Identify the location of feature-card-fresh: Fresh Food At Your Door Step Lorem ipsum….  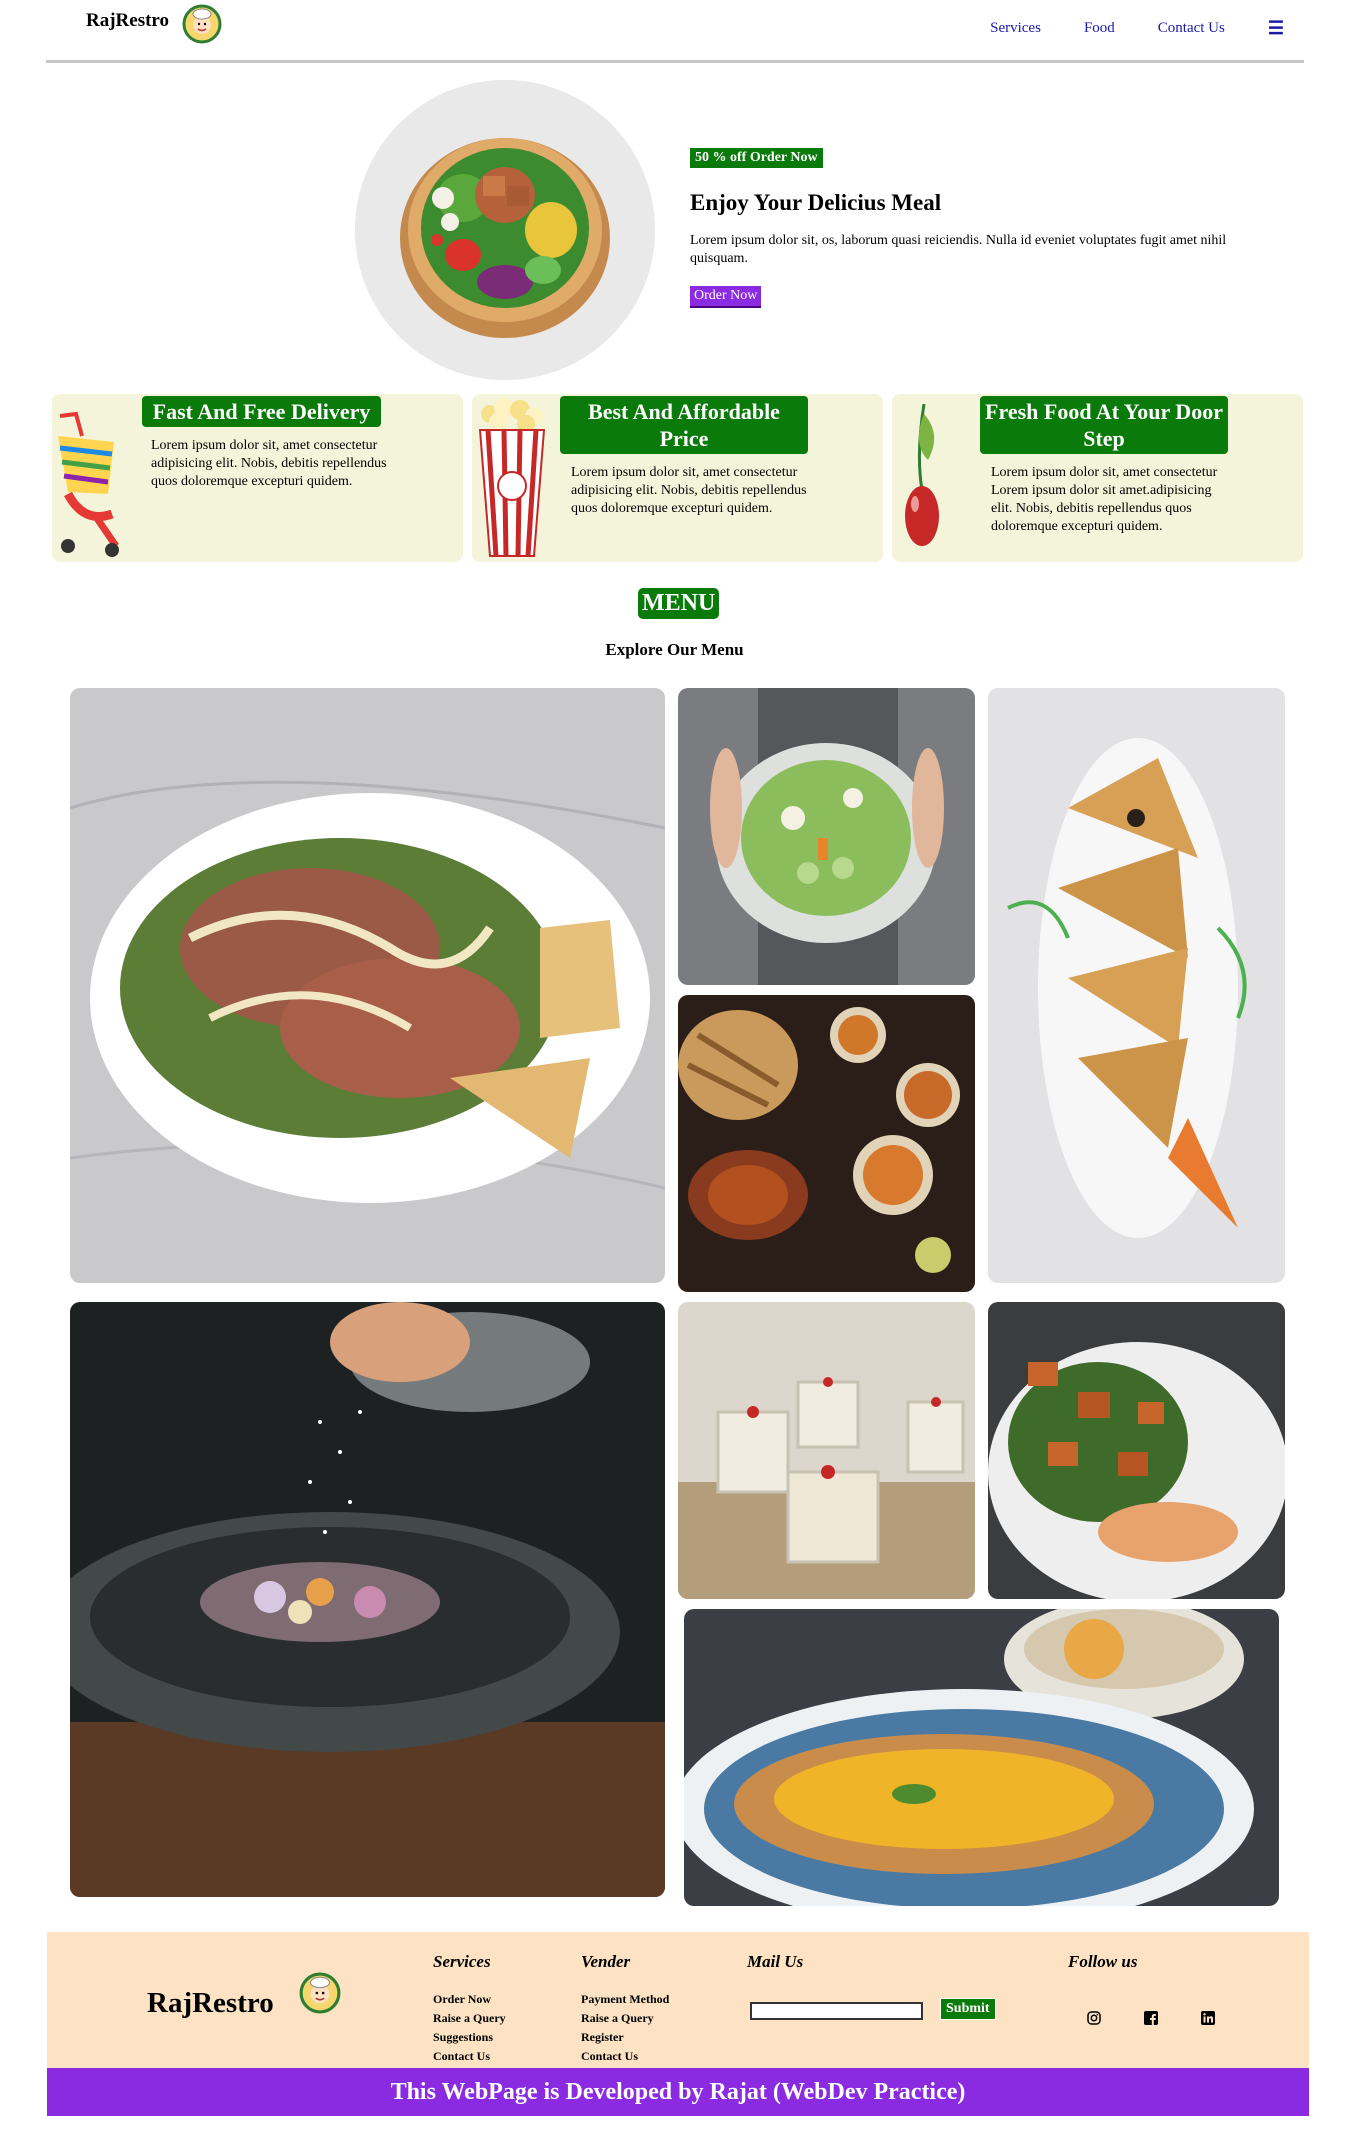
(1097, 478).